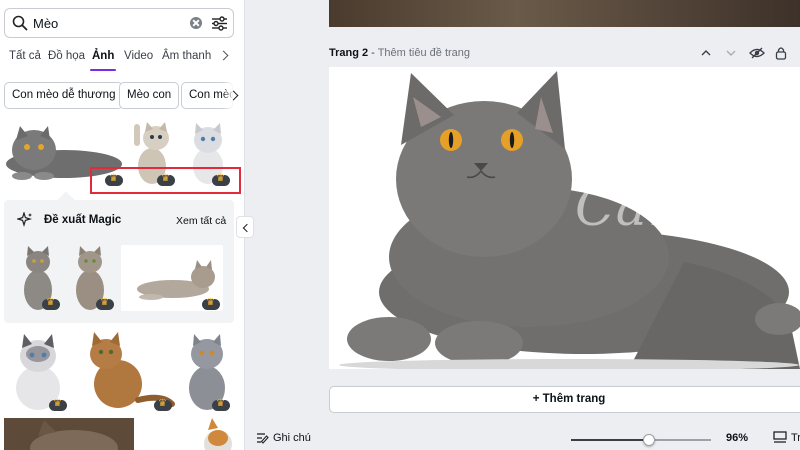 This screenshot has height=450, width=800. I want to click on active-tab-indicator, so click(103, 70).